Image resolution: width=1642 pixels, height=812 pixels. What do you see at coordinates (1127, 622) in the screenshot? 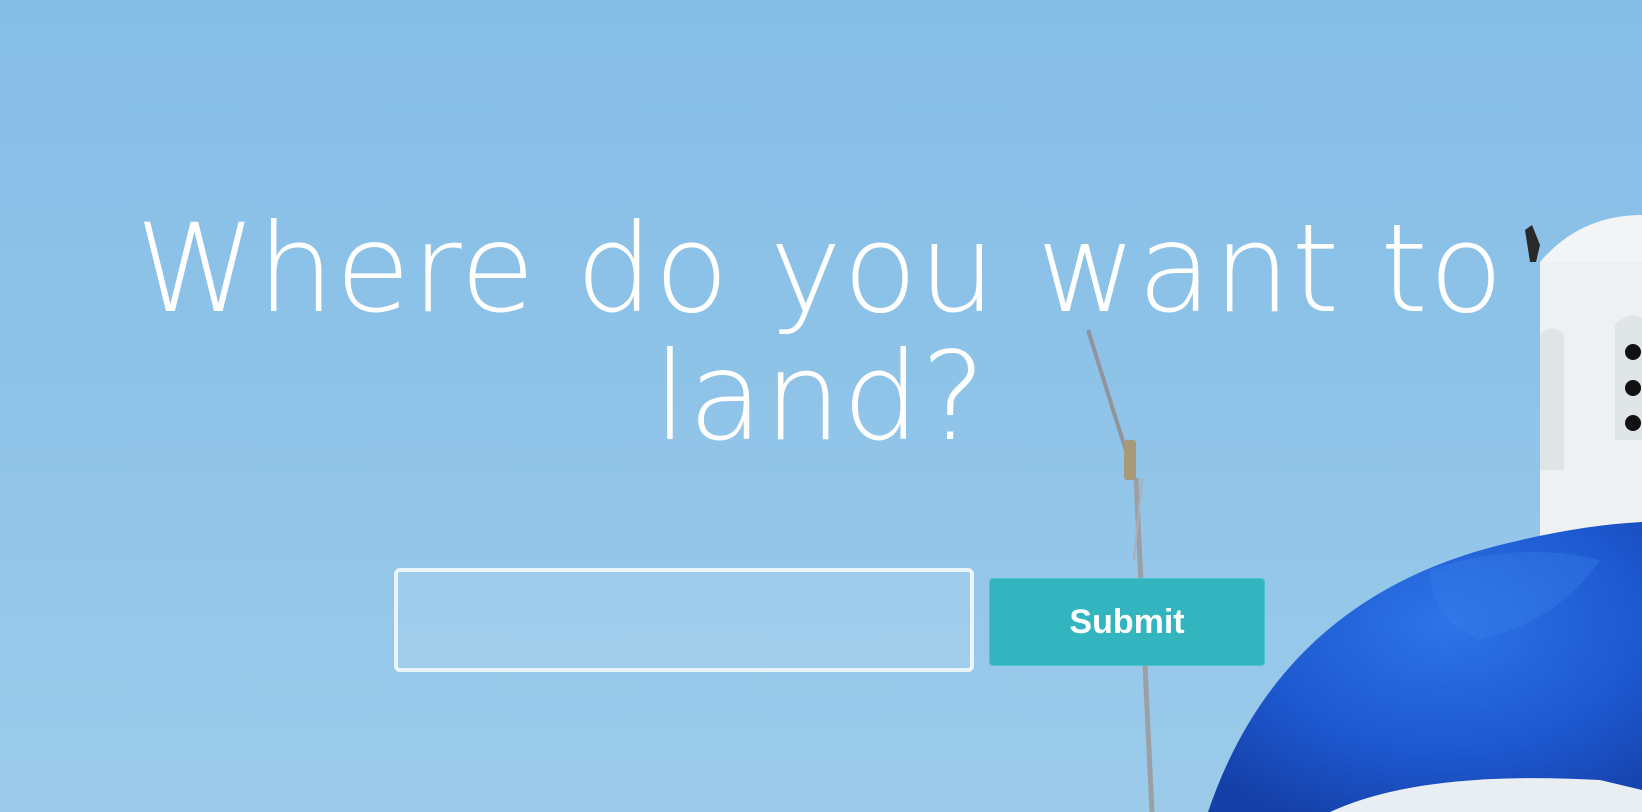
I see `submit-button: Submit` at bounding box center [1127, 622].